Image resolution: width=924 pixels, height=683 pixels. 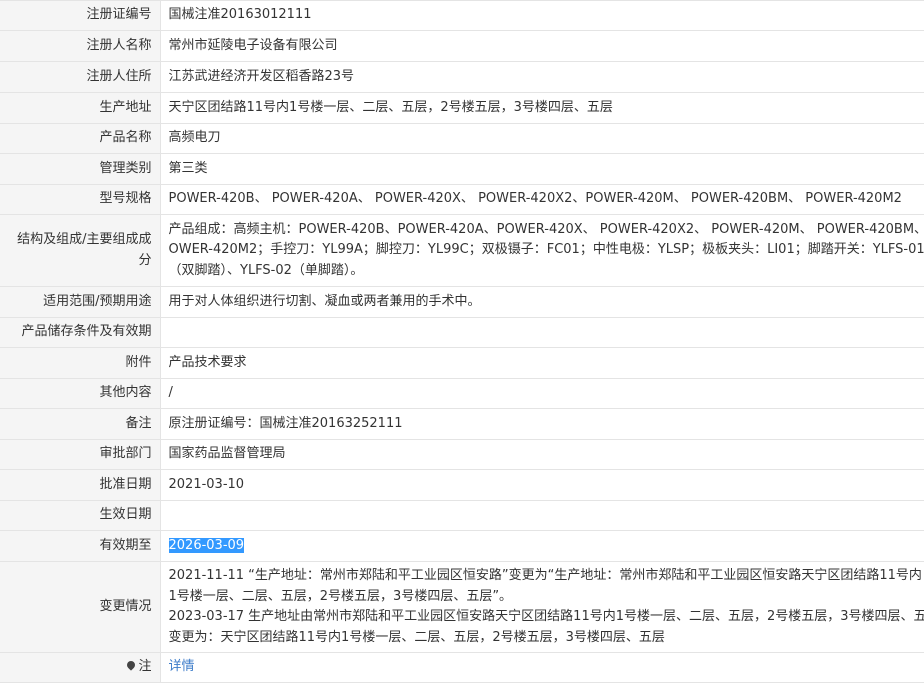 I want to click on row-label: 附件, so click(x=80, y=363).